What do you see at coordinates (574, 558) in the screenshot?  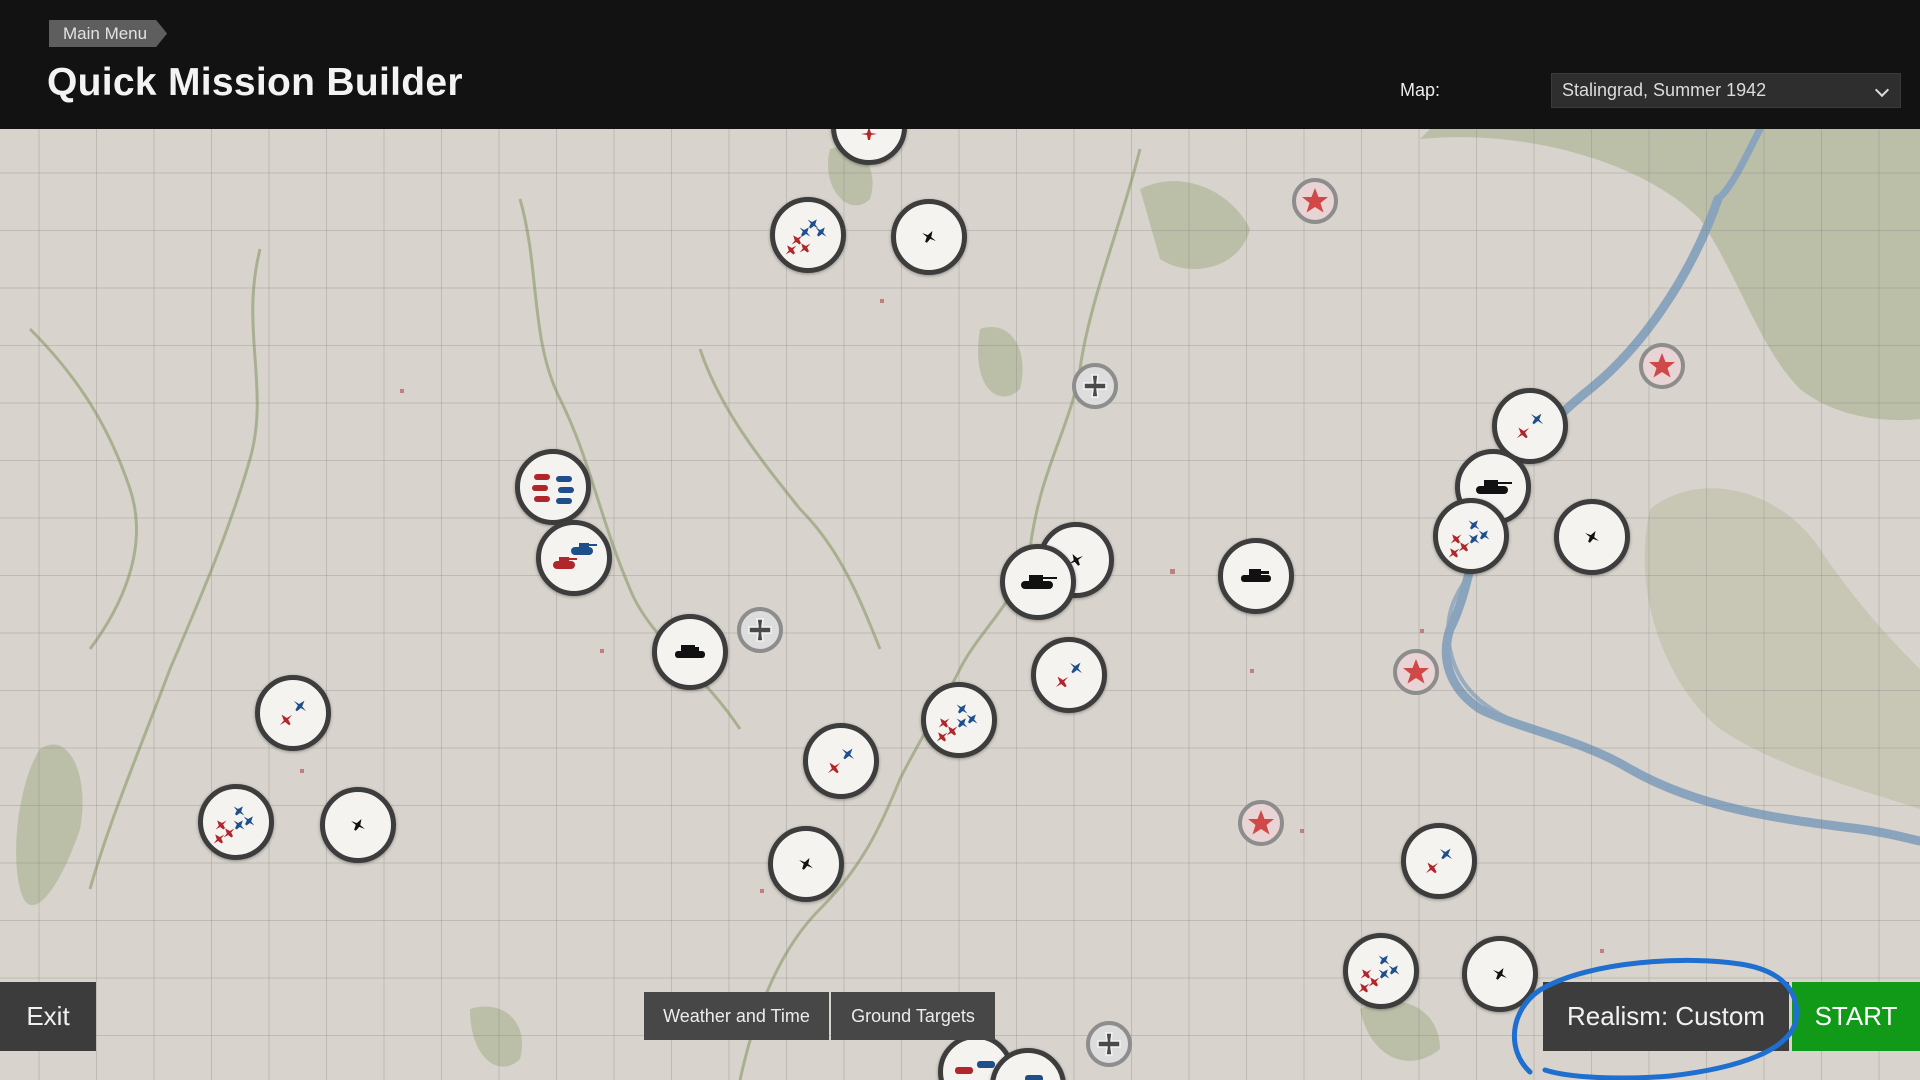 I see `map-marker-tank-pair` at bounding box center [574, 558].